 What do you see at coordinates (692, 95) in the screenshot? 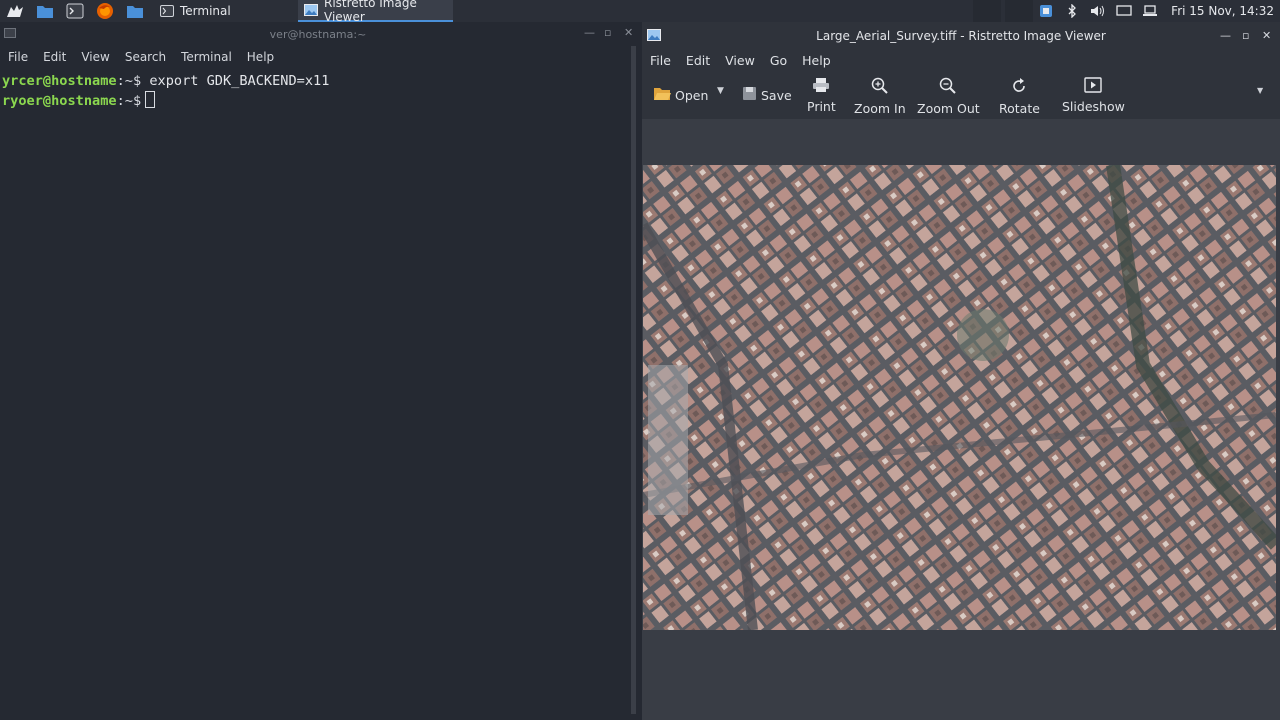
I see `open-label: Open` at bounding box center [692, 95].